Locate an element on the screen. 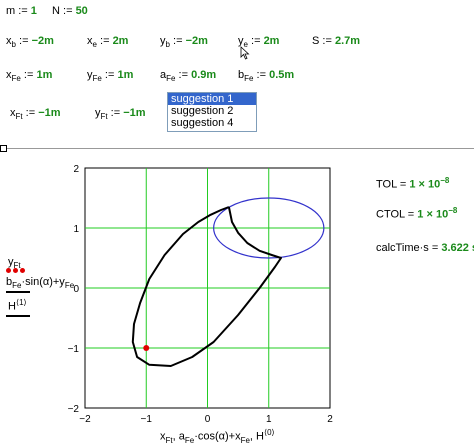  def-xe-sub: e is located at coordinates (94, 45).